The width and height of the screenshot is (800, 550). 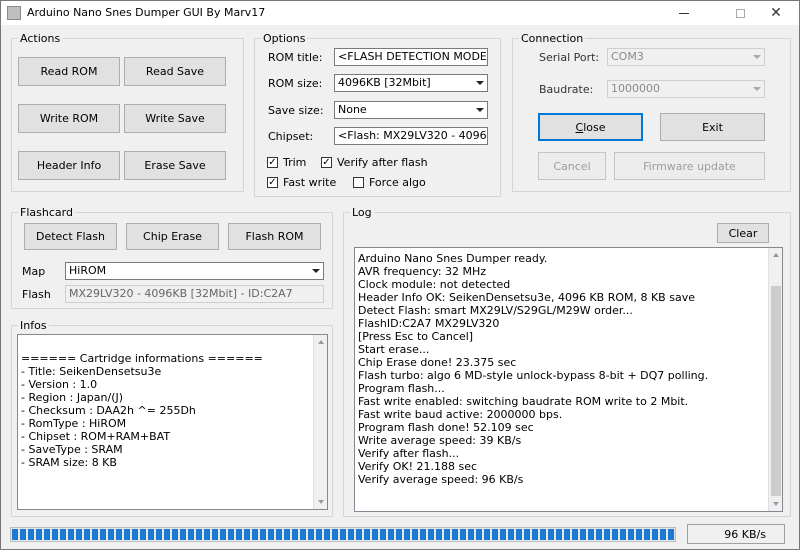 I want to click on verify-after-flash-checkbox: ✓ Verify after flash, so click(x=374, y=162).